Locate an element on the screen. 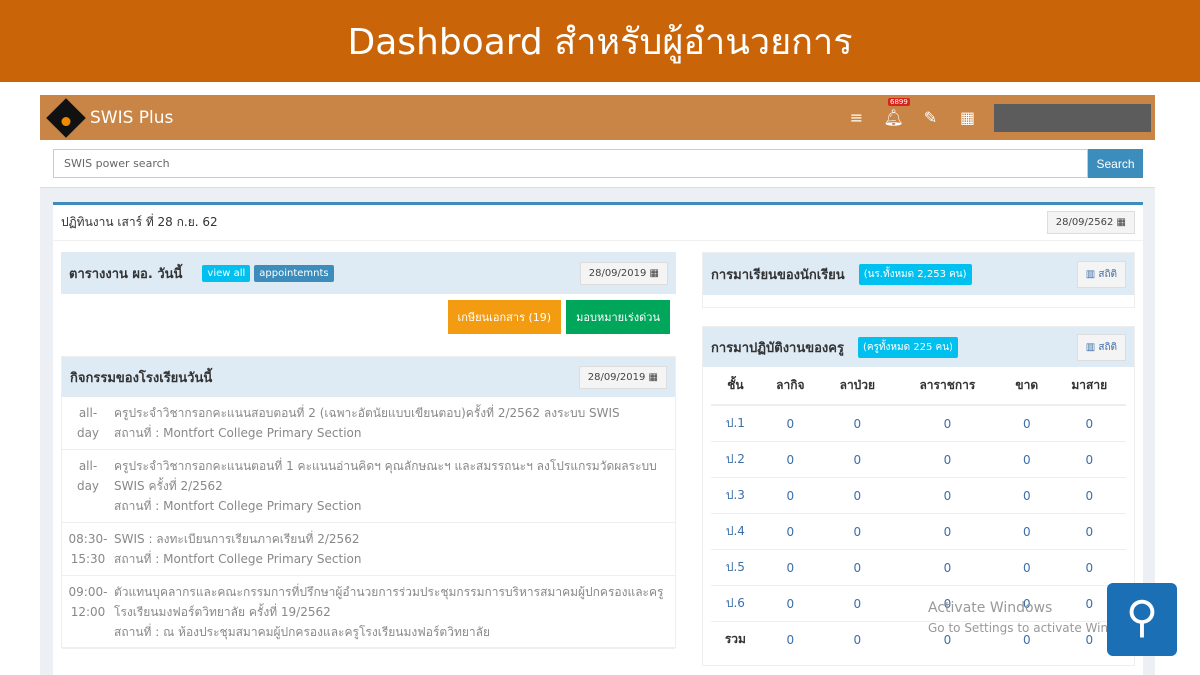  student-attendance-title: การมาเรียนของนักเรียน is located at coordinates (778, 275).